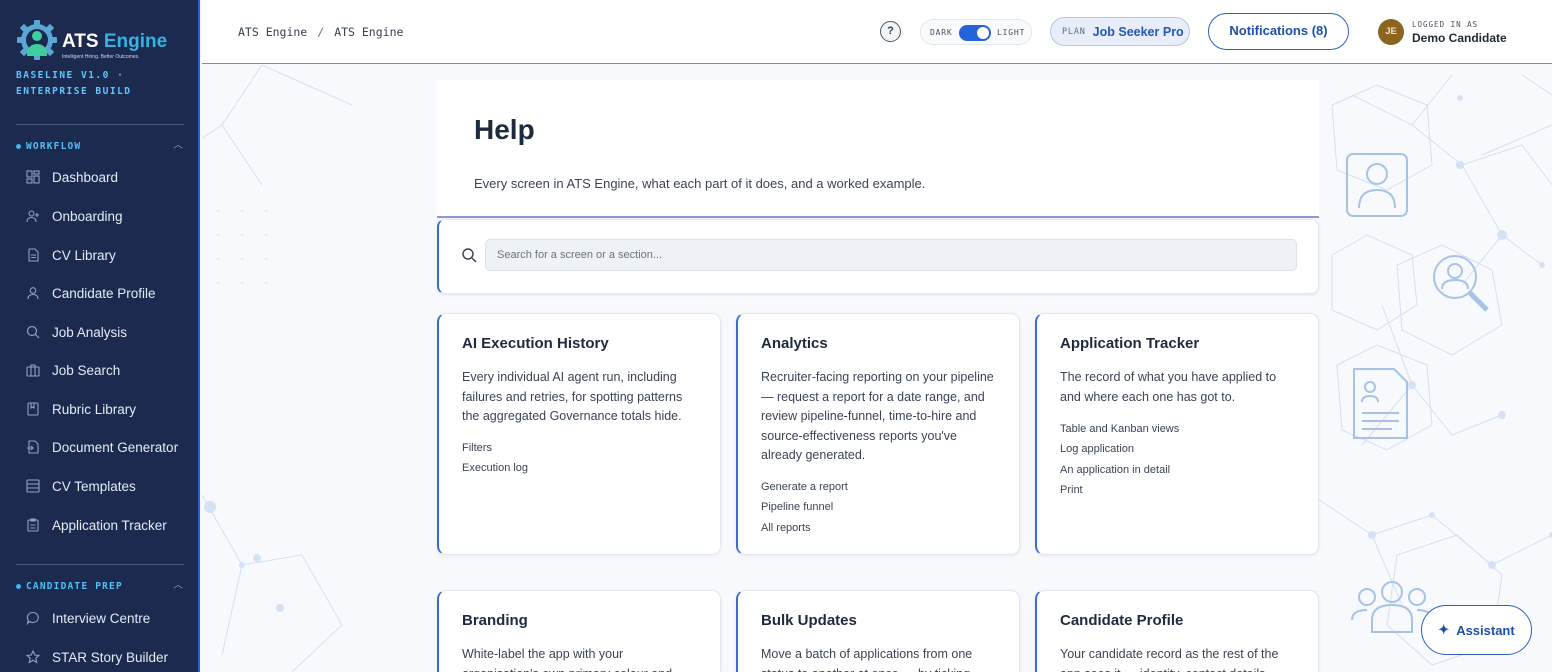 The width and height of the screenshot is (1552, 672). I want to click on gear-person-icon, so click(37, 40).